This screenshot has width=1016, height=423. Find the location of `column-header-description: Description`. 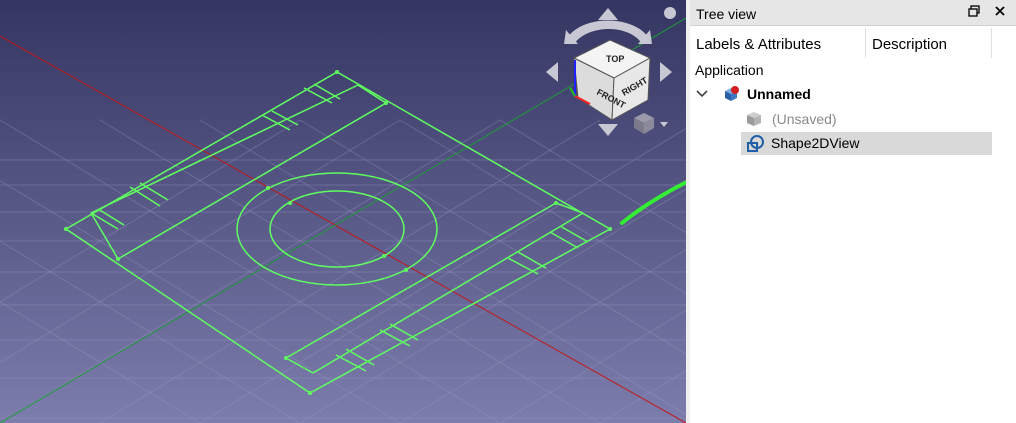

column-header-description: Description is located at coordinates (929, 43).